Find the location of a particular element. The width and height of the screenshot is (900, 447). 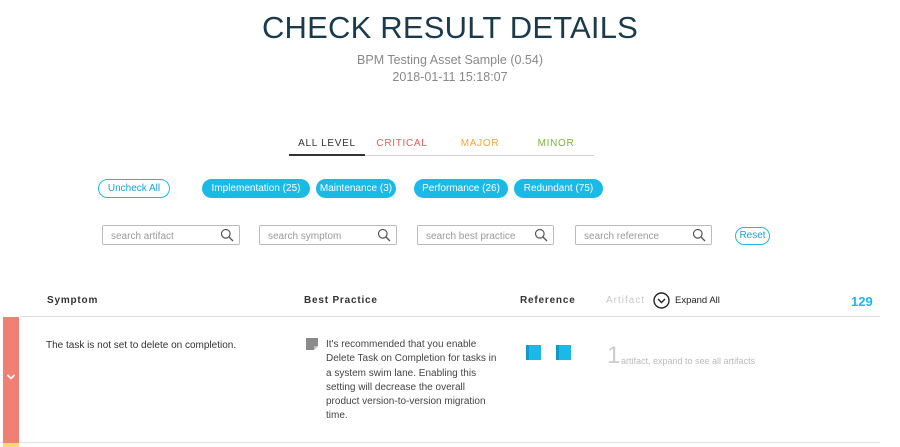

tab-major: MAJOR is located at coordinates (480, 143).